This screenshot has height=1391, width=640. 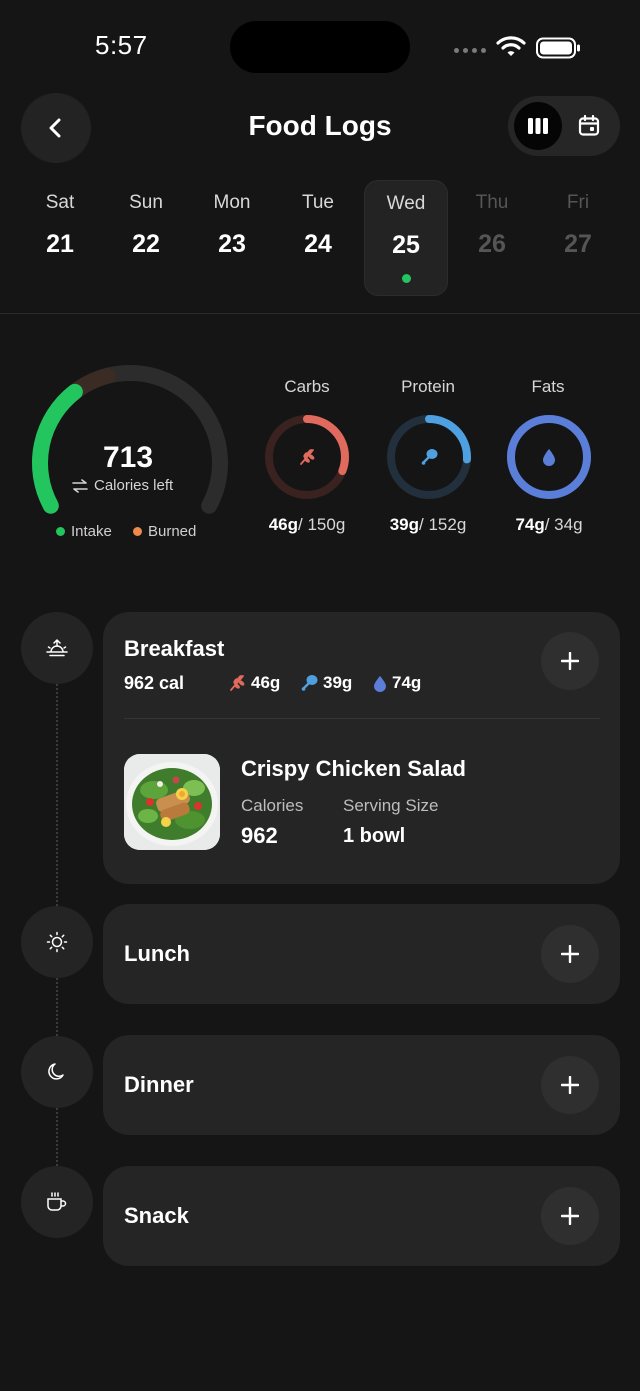 I want to click on legend-intake-label: Intake, so click(x=91, y=531).